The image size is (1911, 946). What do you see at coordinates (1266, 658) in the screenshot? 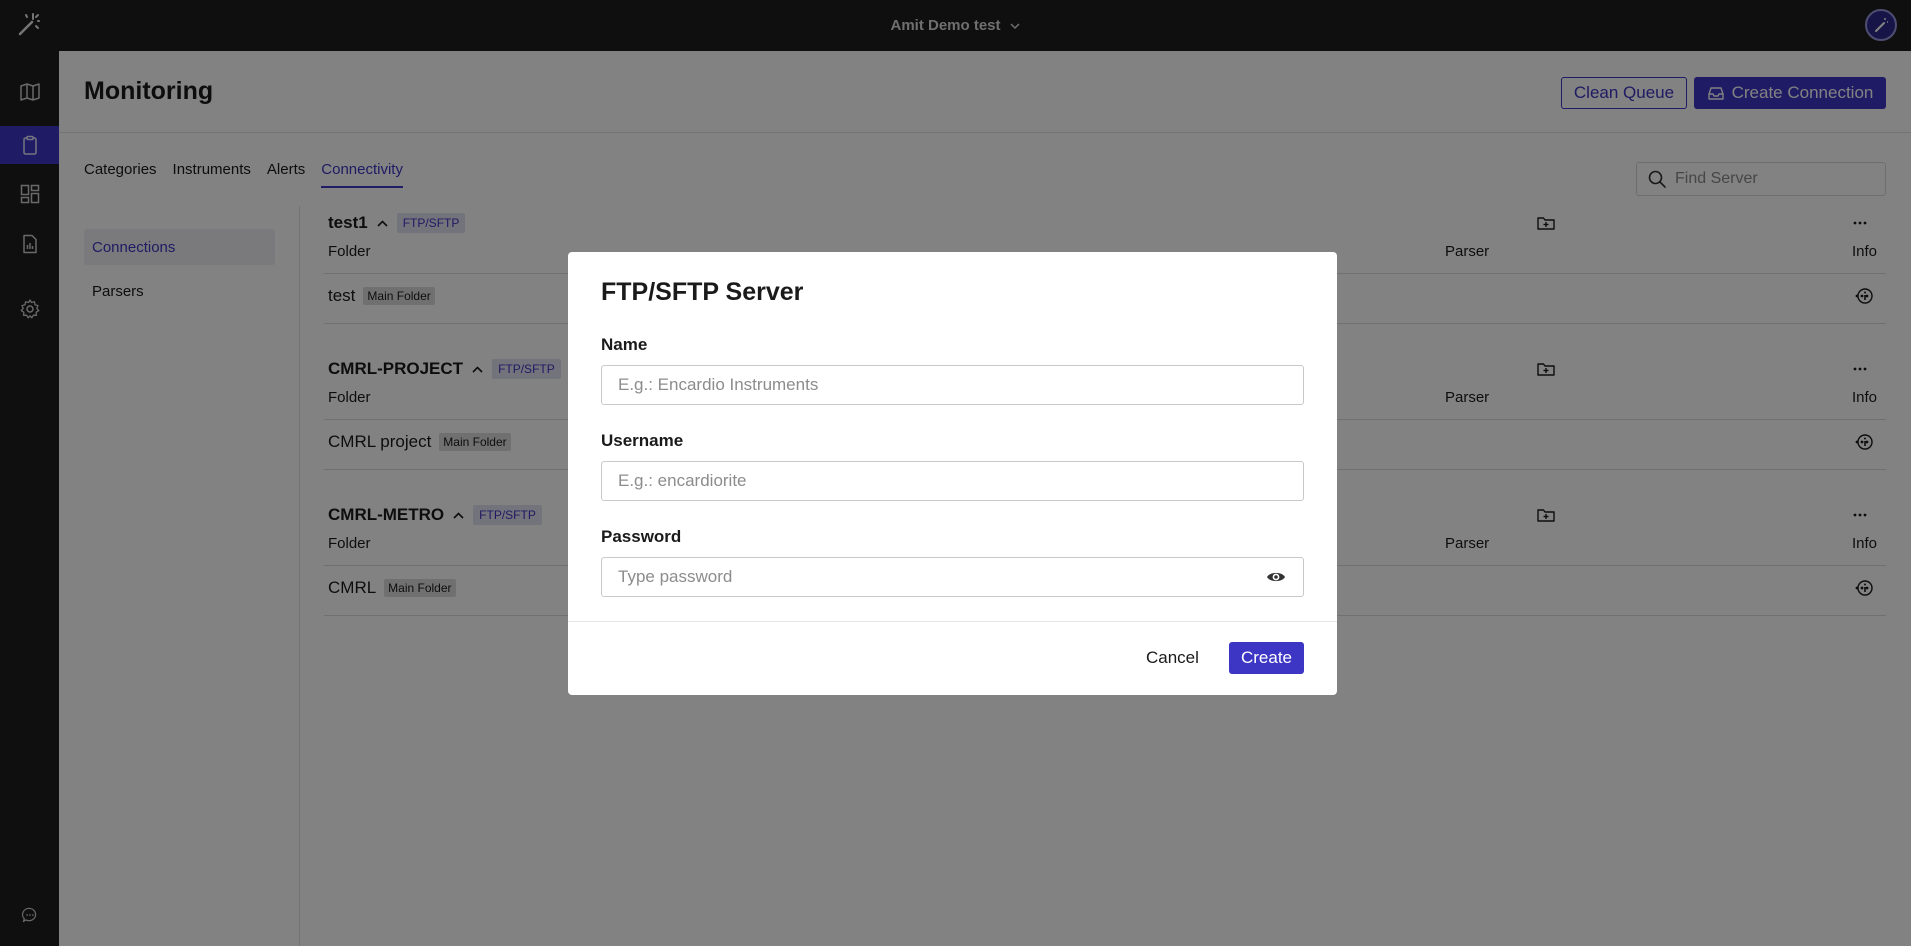
I see `create-button: Create` at bounding box center [1266, 658].